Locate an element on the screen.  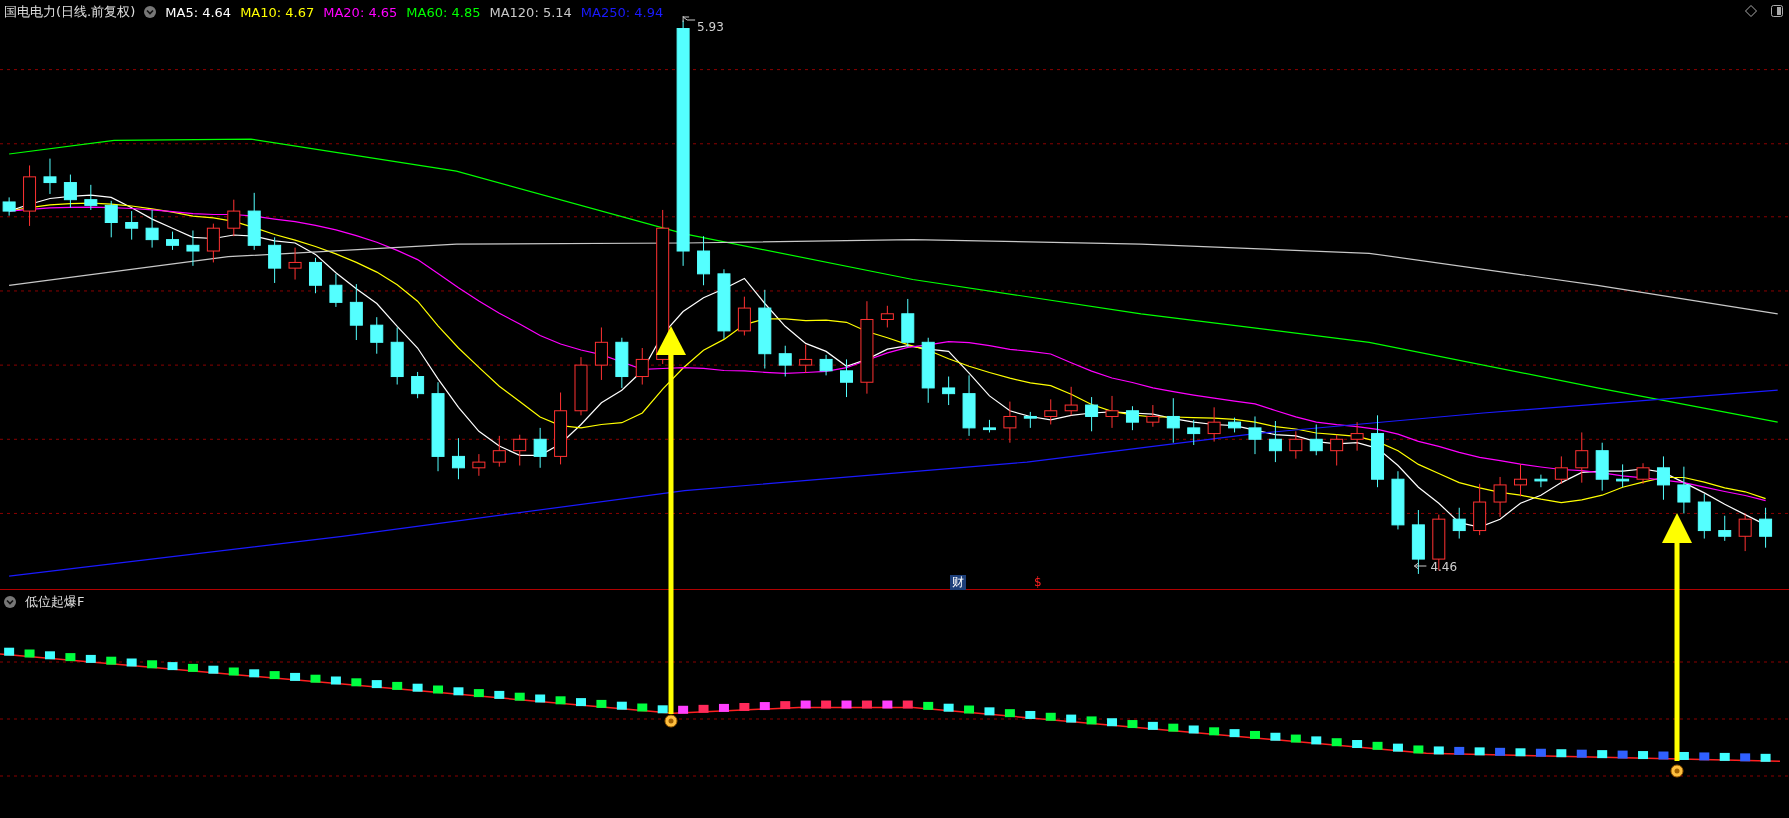
stock-title: 国电电力(日线.前复权) is located at coordinates (70, 12).